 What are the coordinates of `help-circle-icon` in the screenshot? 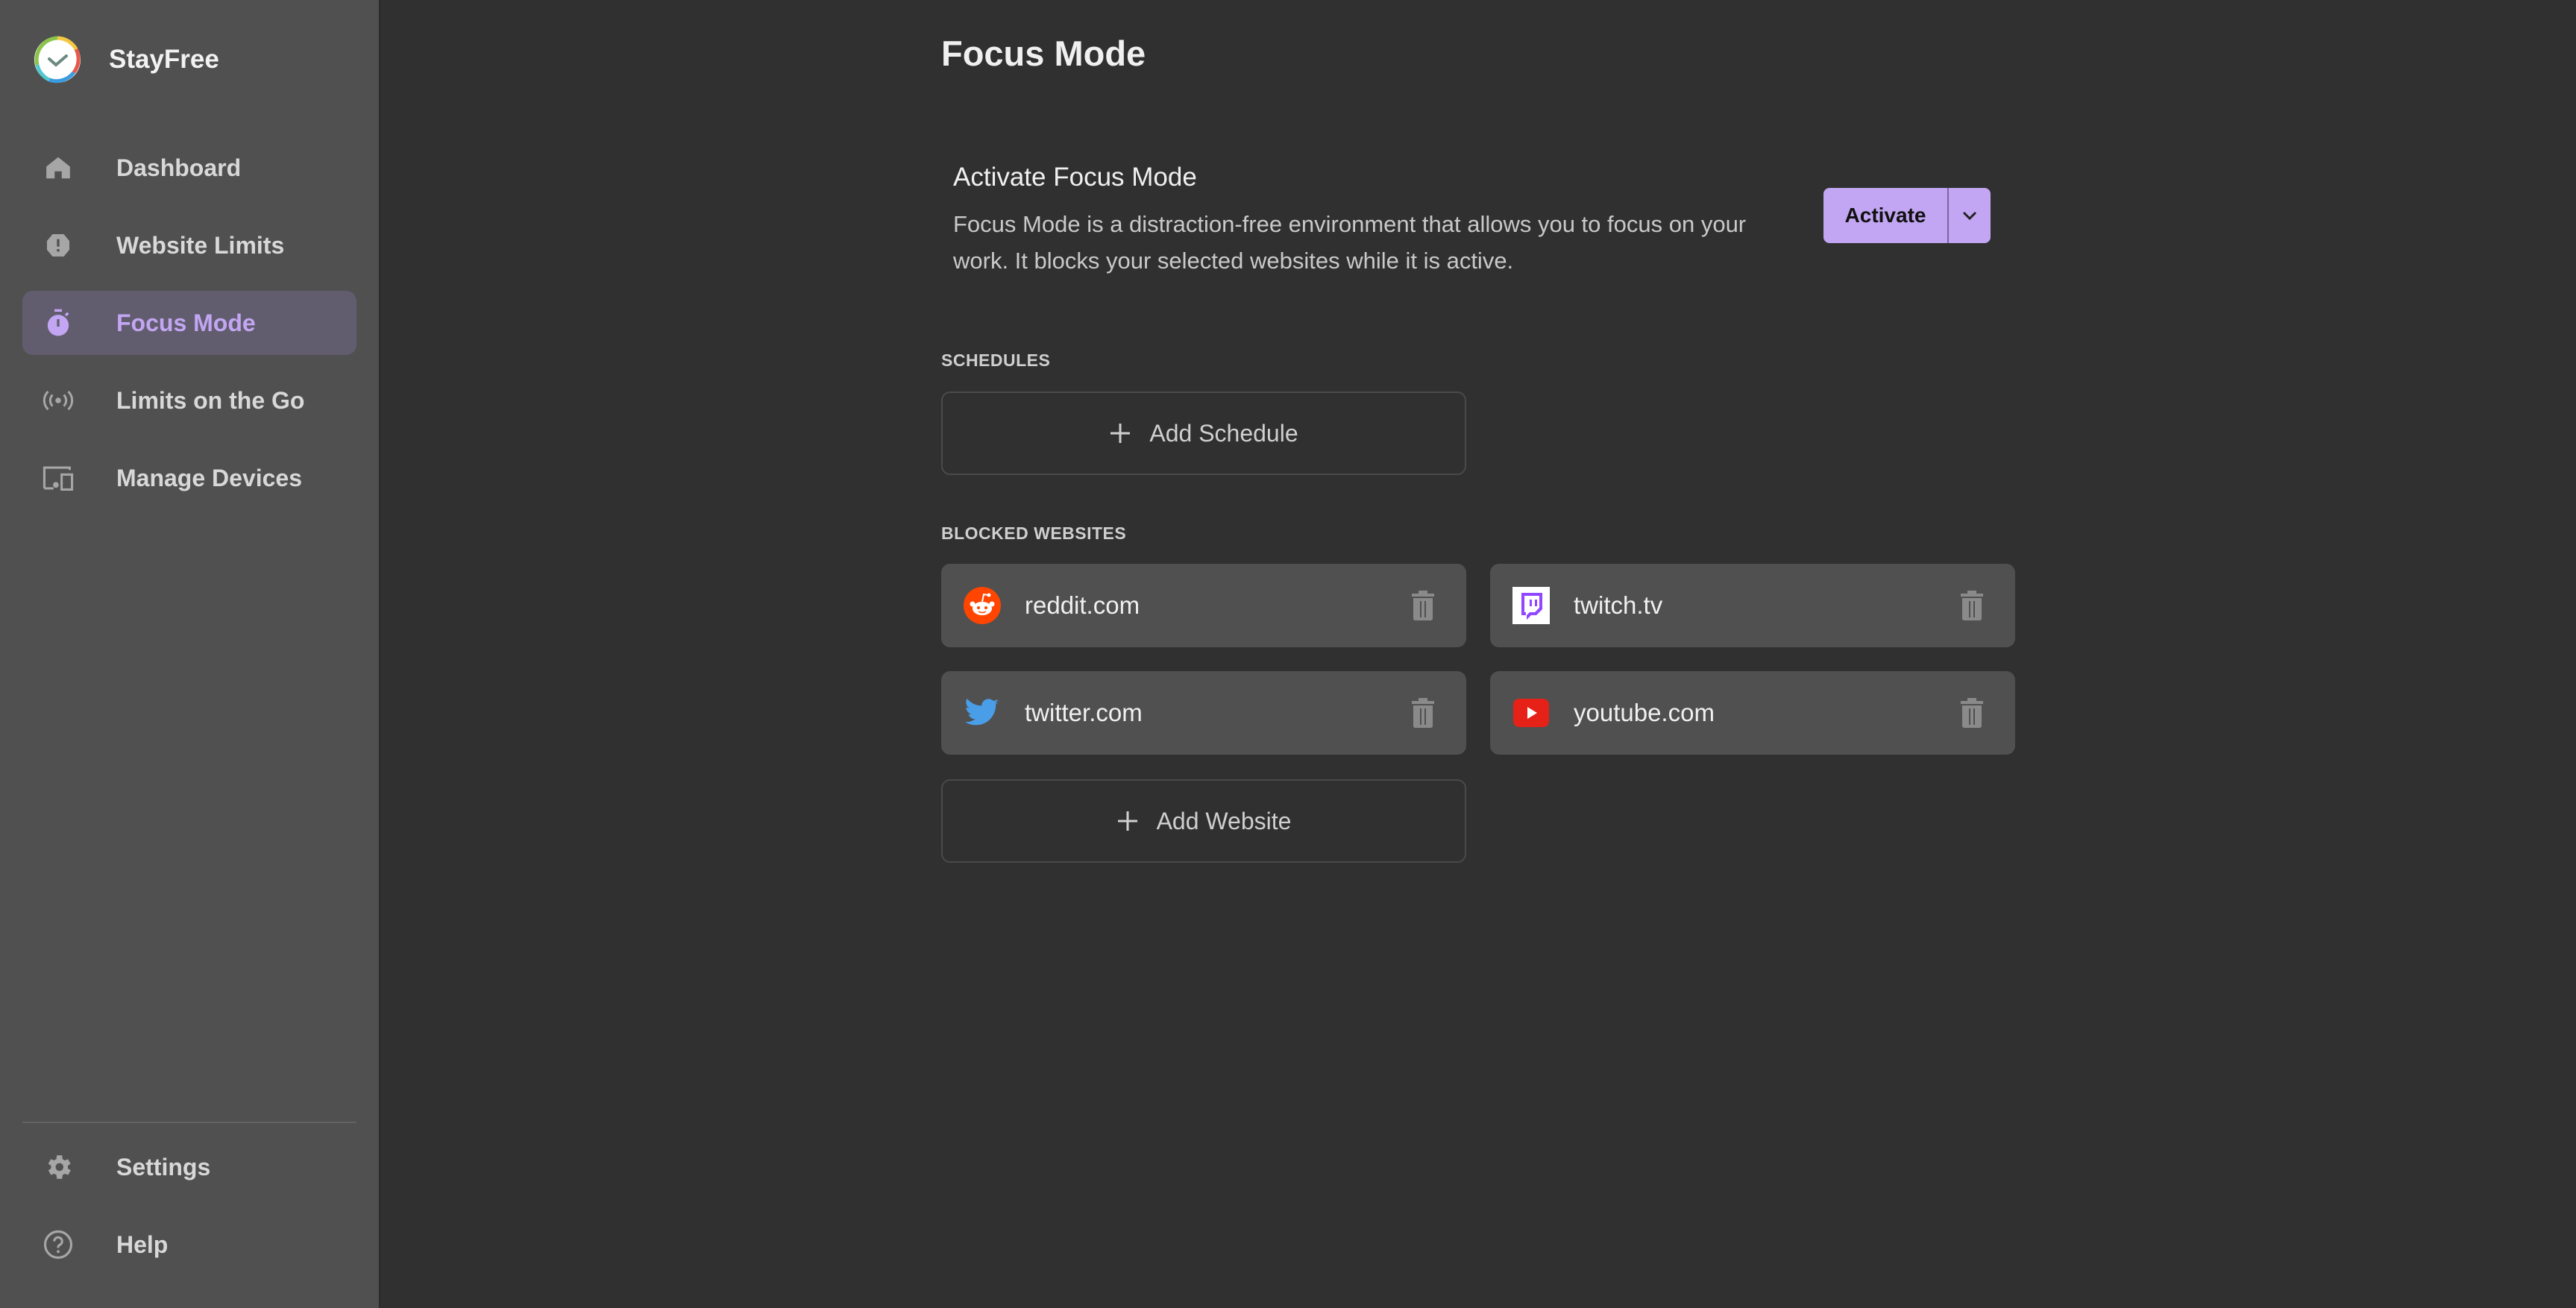 It's located at (58, 1245).